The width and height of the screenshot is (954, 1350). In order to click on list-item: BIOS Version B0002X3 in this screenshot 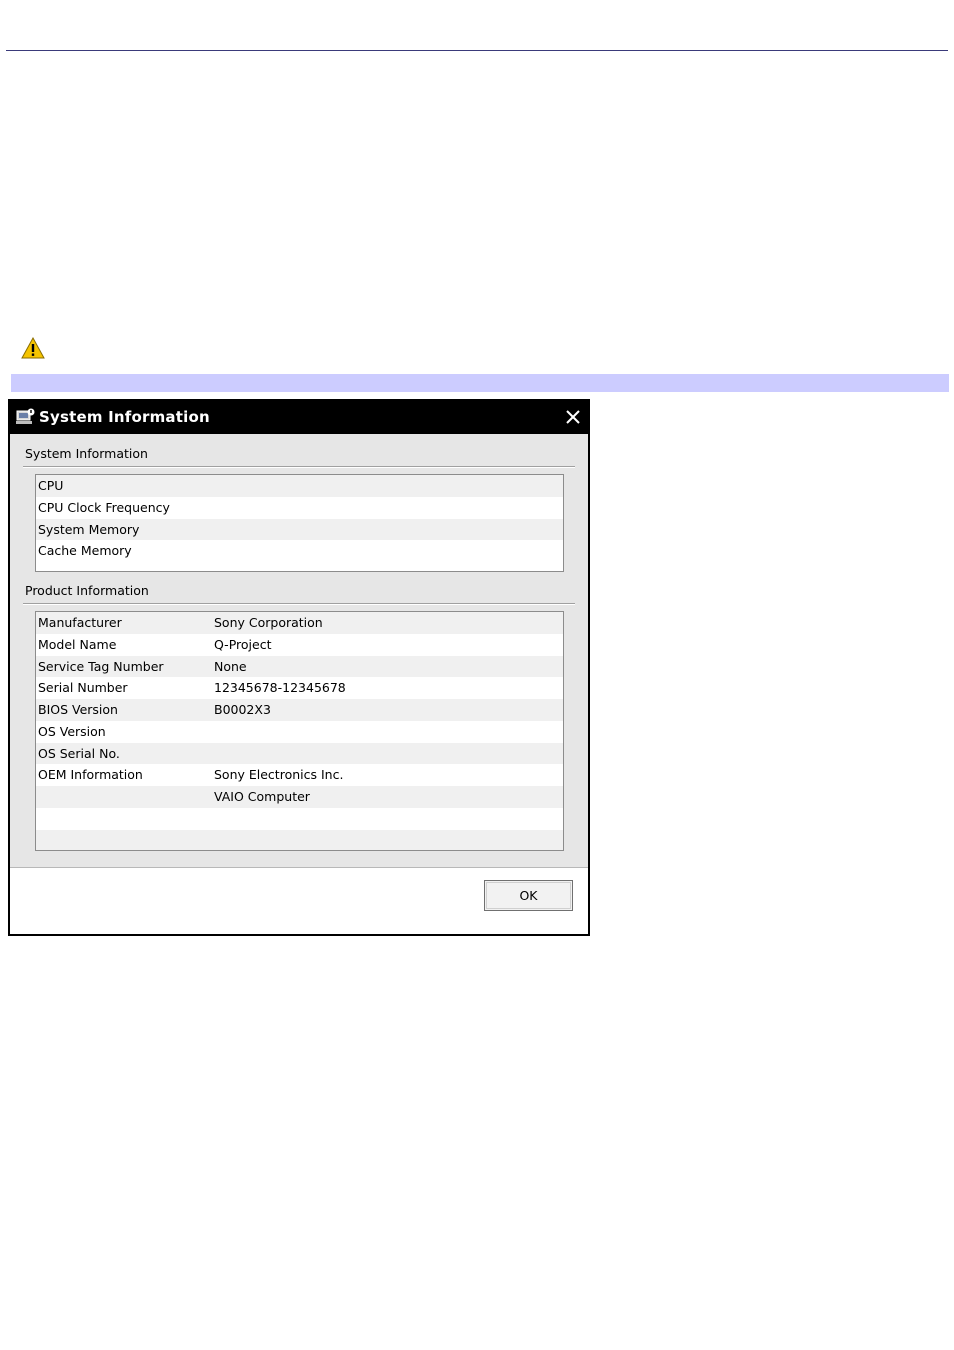, I will do `click(299, 710)`.